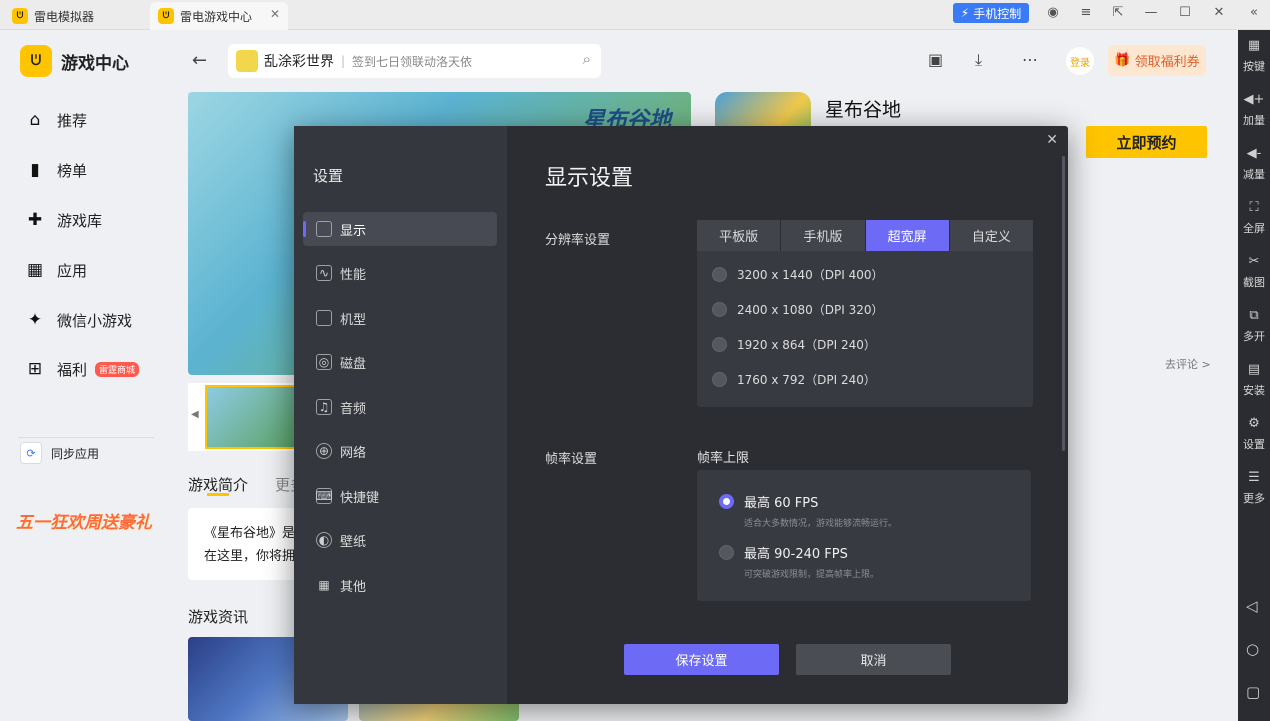 Image resolution: width=1270 pixels, height=721 pixels. Describe the element at coordinates (907, 235) in the screenshot. I see `tab-ultrawide: 超宽屏` at that location.